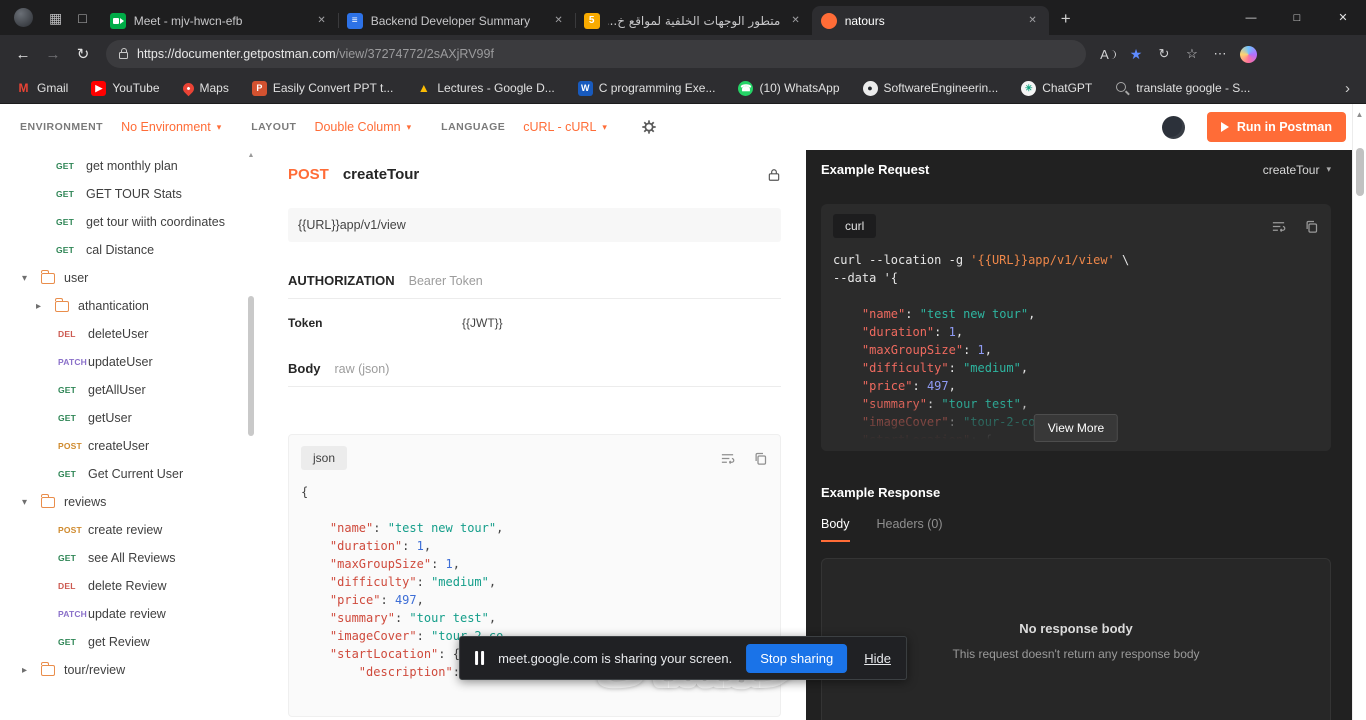 The image size is (1366, 720). I want to click on sidebar-request-createuser: POST createUser, so click(130, 446).